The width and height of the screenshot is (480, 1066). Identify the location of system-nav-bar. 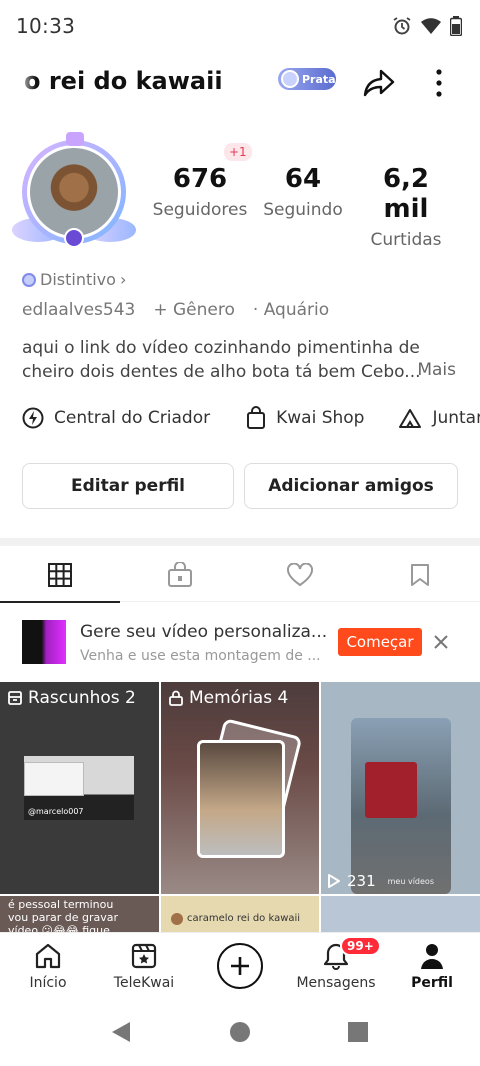
(240, 1033).